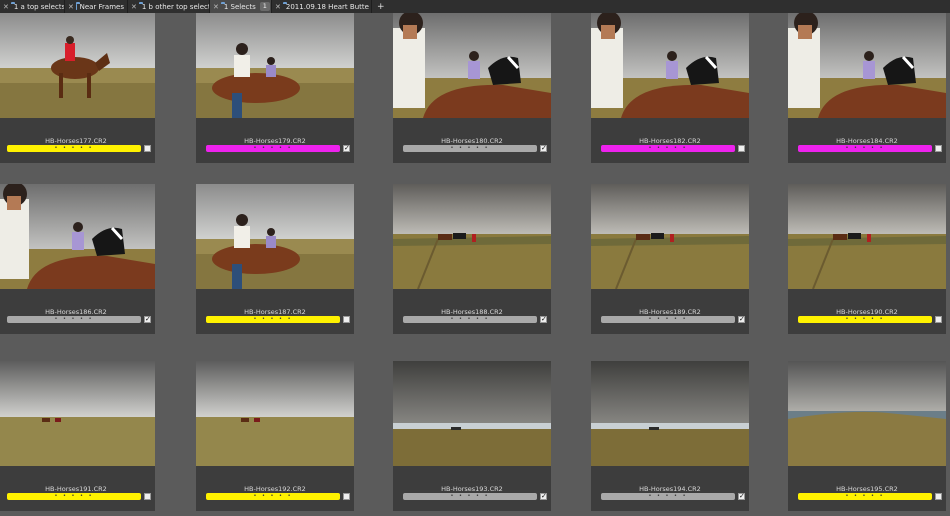 The image size is (950, 516). Describe the element at coordinates (670, 141) in the screenshot. I see `thumbnail-filename: HB-Horses182.CR2` at that location.